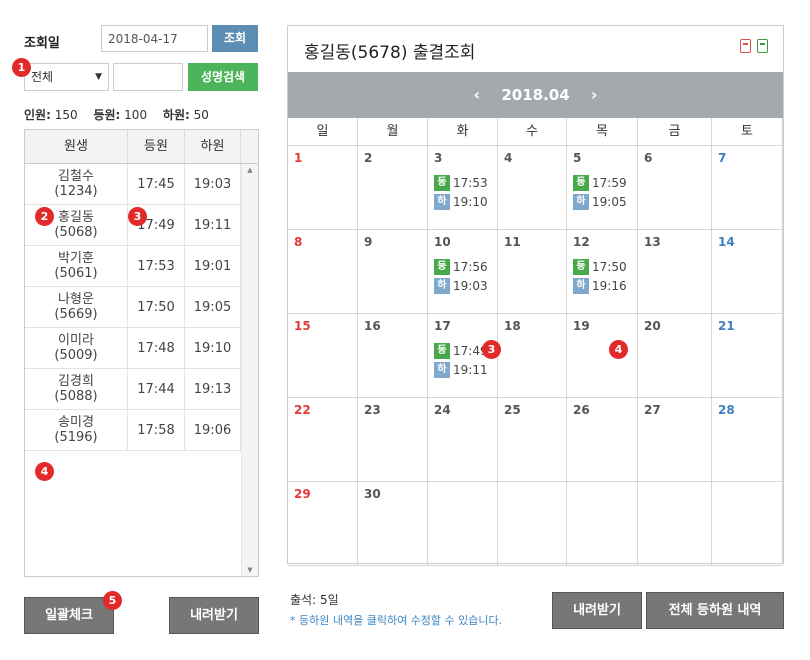 The height and width of the screenshot is (660, 810). I want to click on in-time-cell: 17:48, so click(156, 348).